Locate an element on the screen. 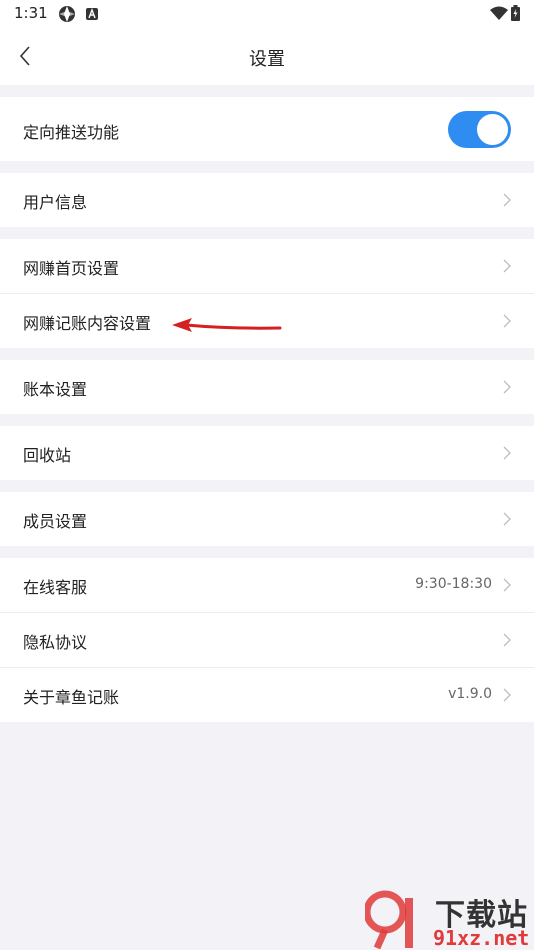 The height and width of the screenshot is (950, 534). customer-service-label: 在线客服 is located at coordinates (55, 587).